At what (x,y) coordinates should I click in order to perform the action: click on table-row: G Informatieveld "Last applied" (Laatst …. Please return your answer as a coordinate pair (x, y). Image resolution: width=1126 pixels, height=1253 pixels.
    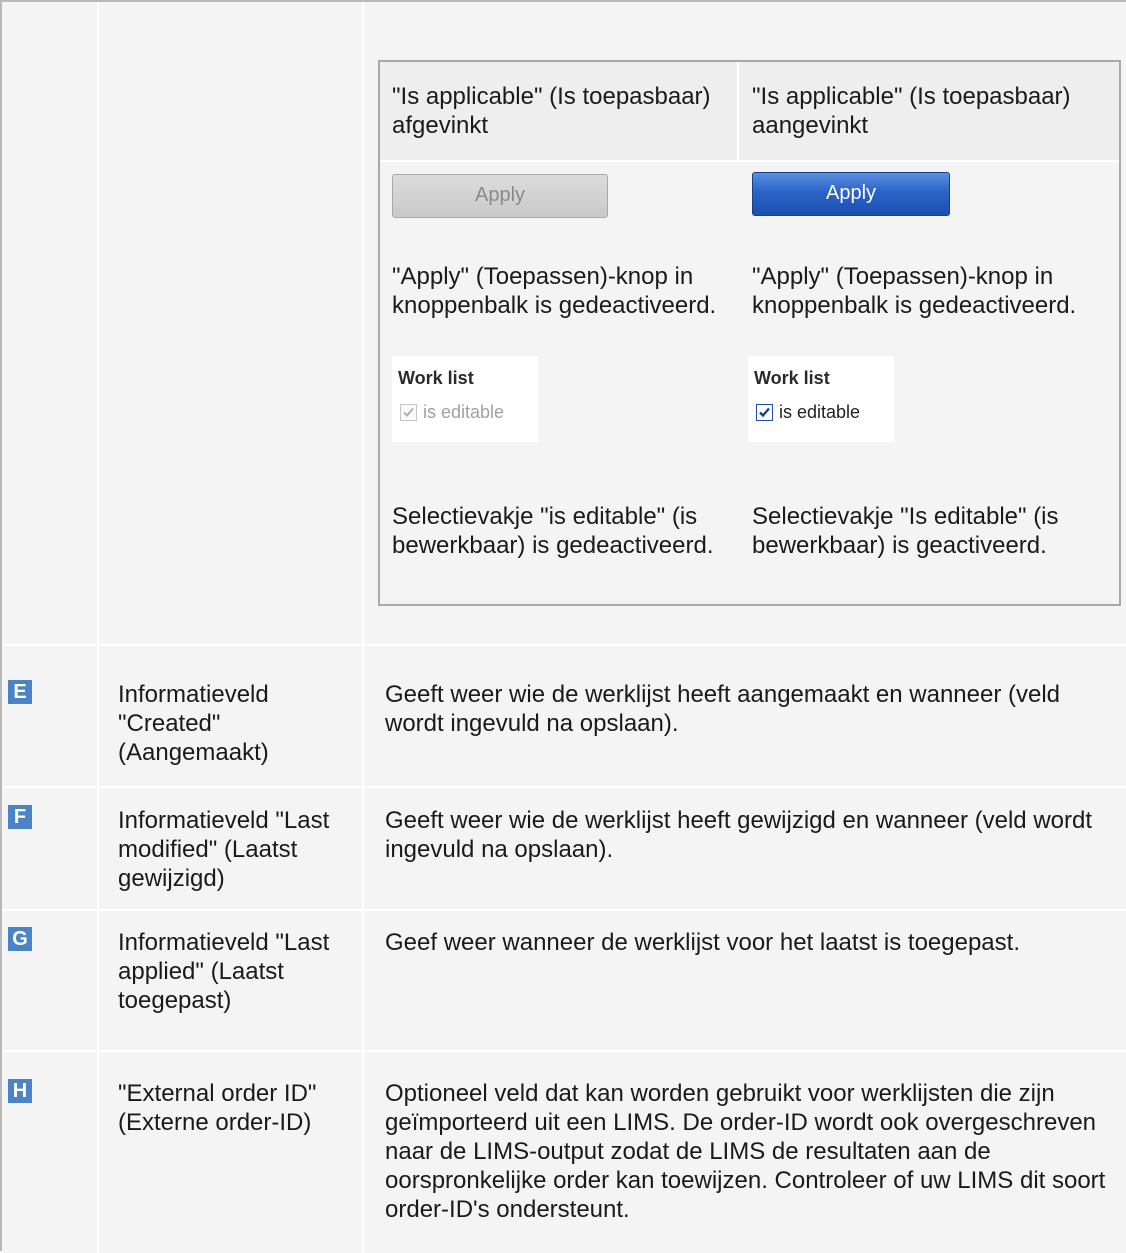
    Looking at the image, I should click on (564, 980).